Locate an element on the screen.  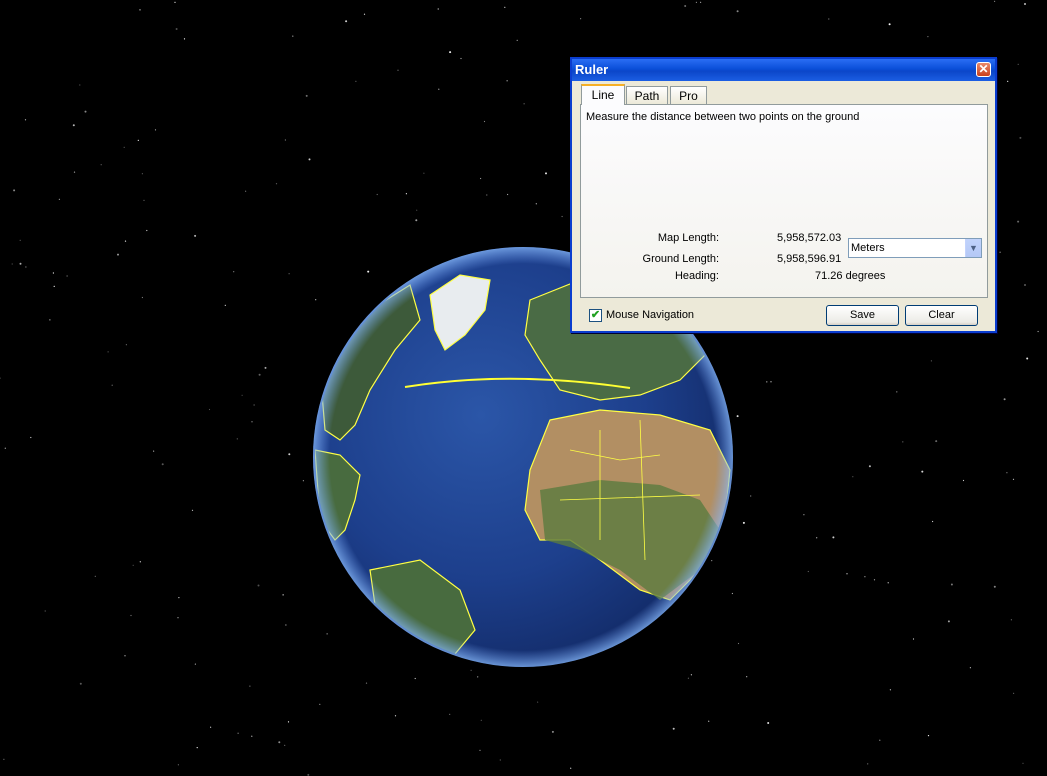
mouse-navigation-checkbox: ✔ is located at coordinates (595, 315).